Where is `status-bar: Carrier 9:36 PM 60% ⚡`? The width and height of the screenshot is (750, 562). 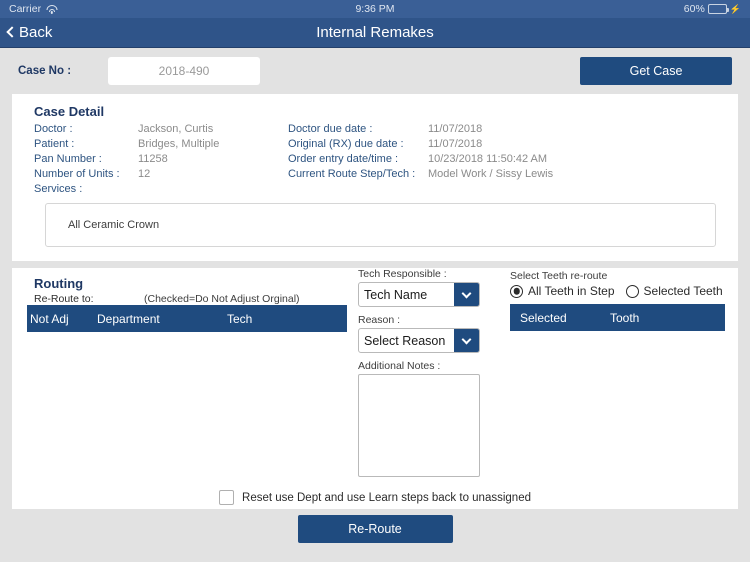
status-bar: Carrier 9:36 PM 60% ⚡ is located at coordinates (375, 9).